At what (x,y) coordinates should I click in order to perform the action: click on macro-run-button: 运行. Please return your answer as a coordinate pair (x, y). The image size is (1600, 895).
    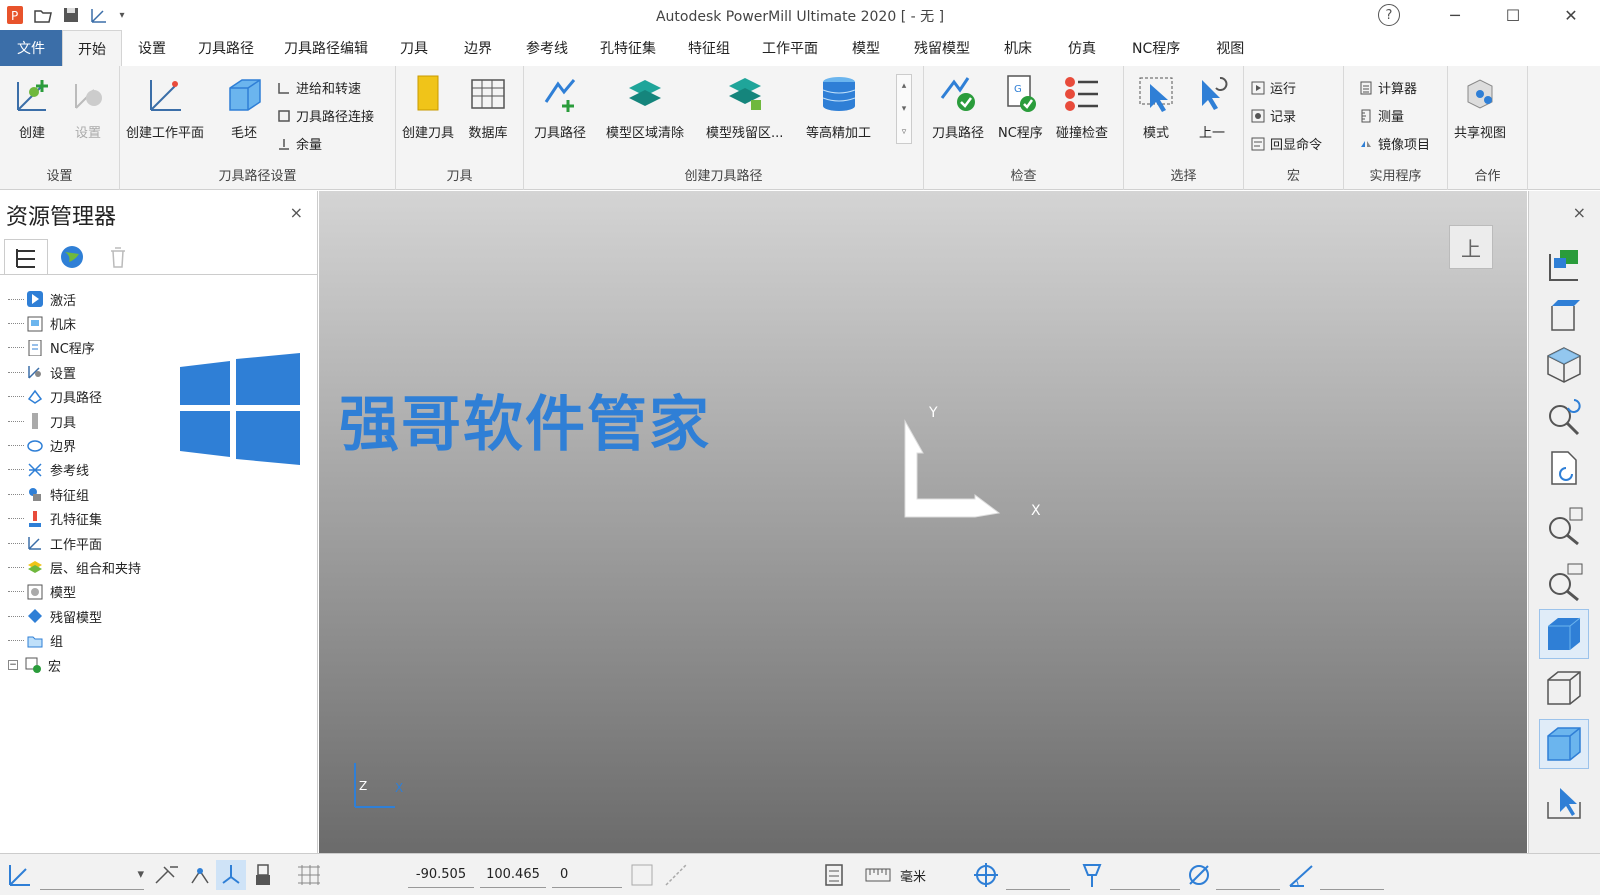
    Looking at the image, I should click on (1273, 87).